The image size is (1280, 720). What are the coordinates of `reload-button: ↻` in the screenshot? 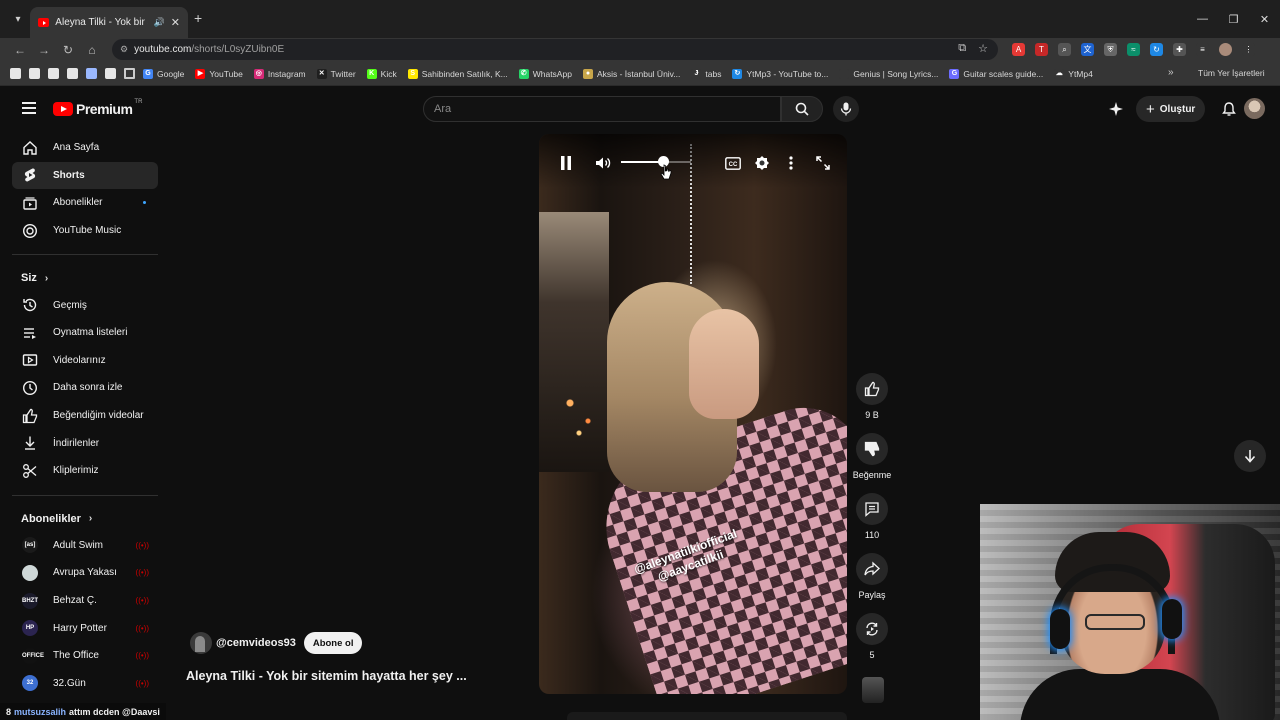 It's located at (68, 50).